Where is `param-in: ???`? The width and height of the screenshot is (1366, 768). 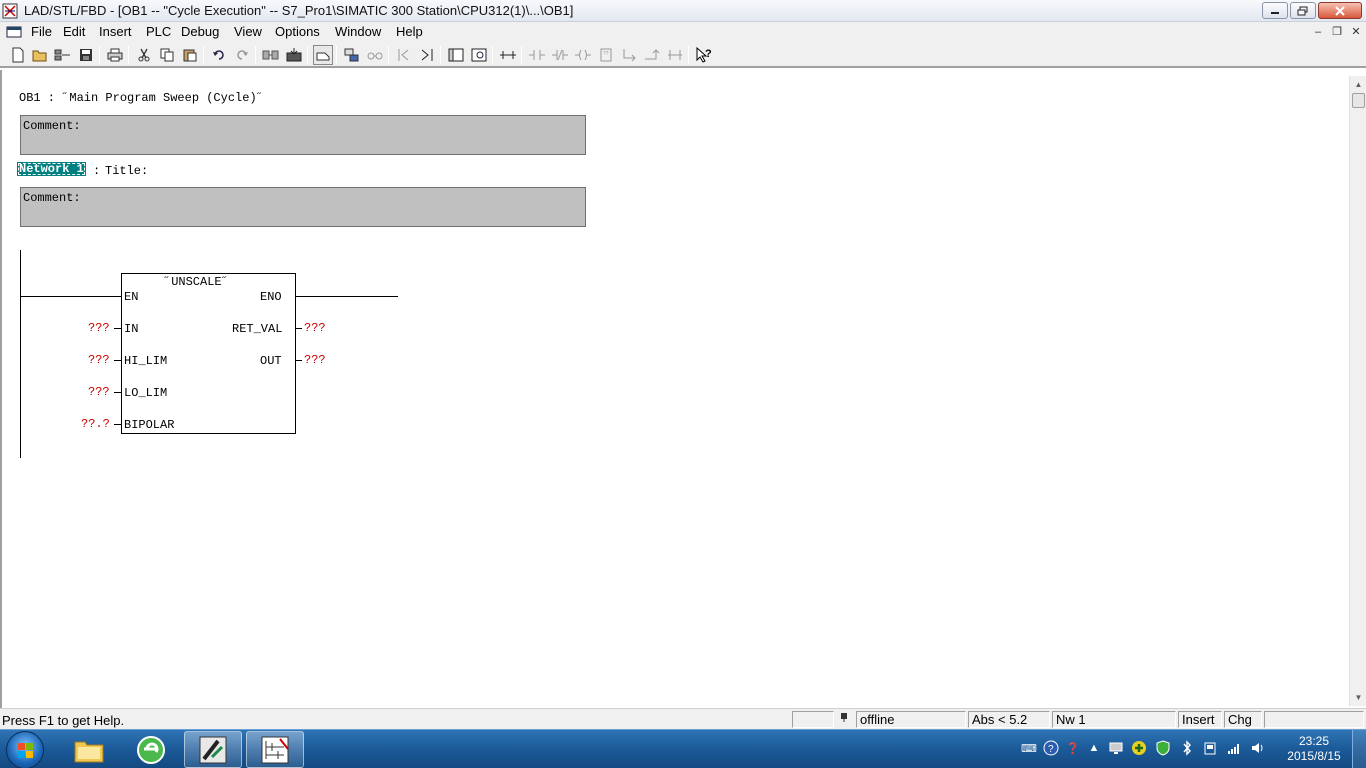
param-in: ??? is located at coordinates (99, 328).